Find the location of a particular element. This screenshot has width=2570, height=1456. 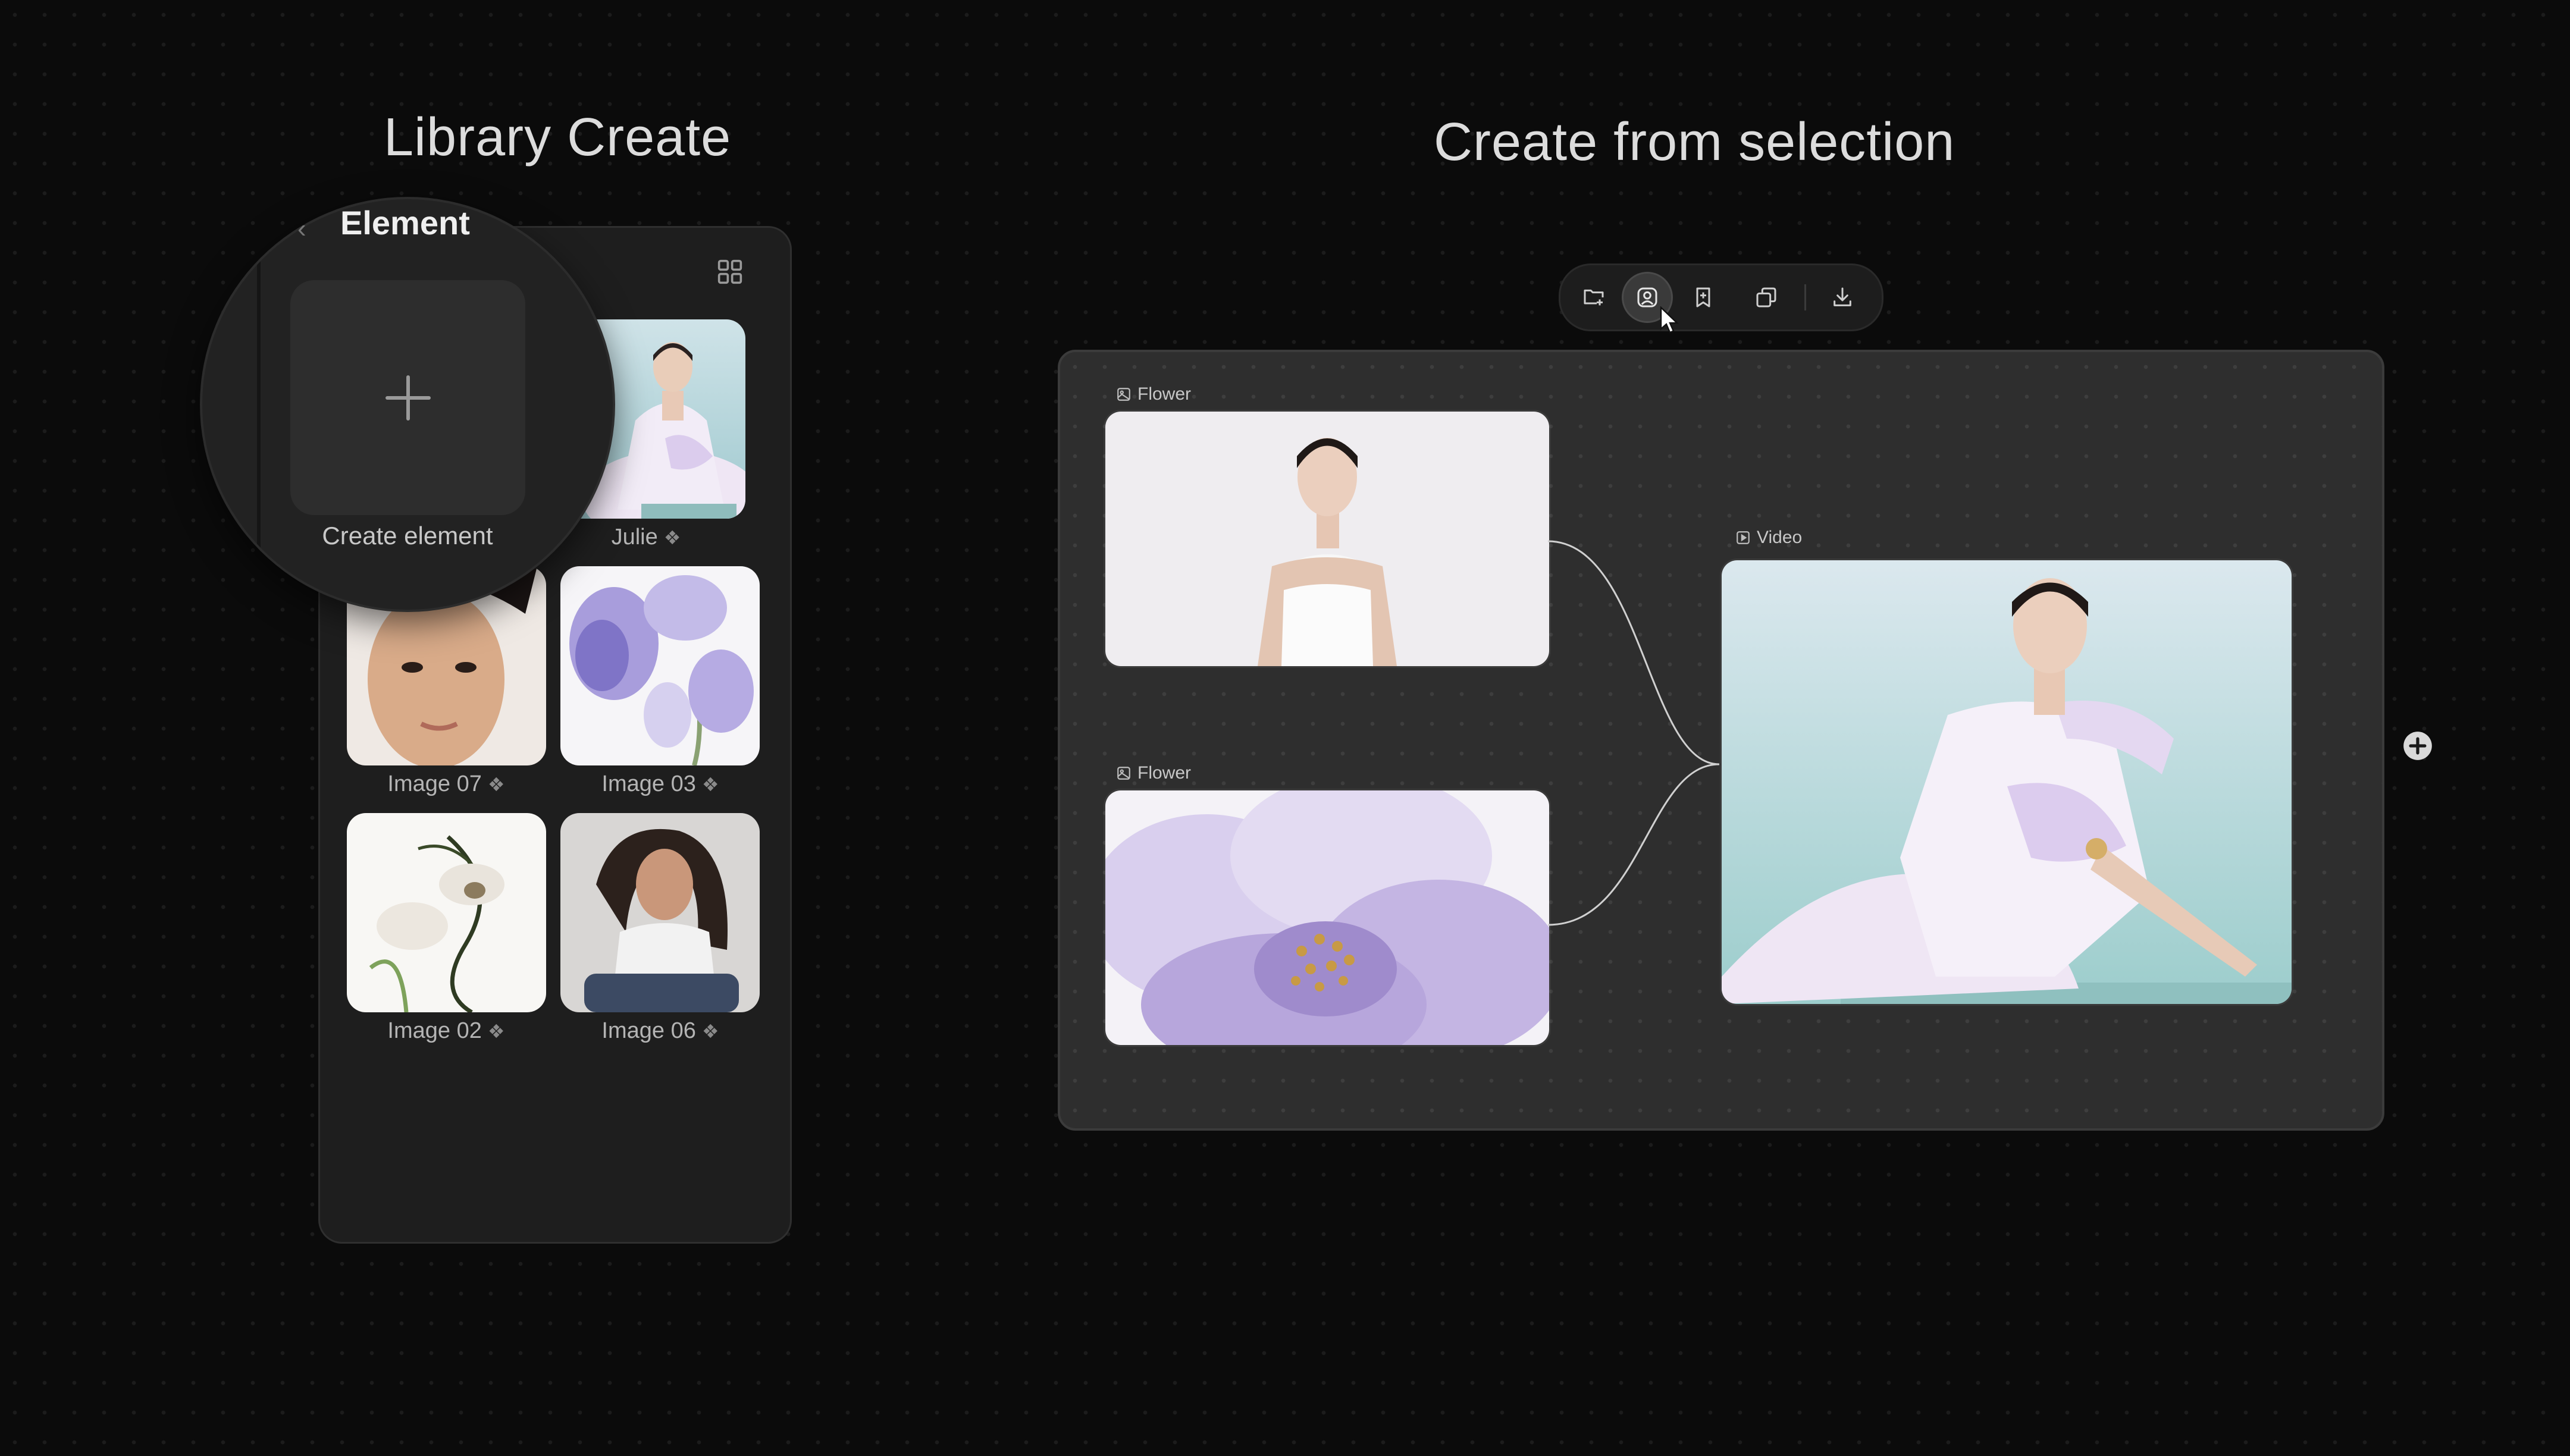

library-item-label: Image 02 ❖ is located at coordinates (446, 1031).